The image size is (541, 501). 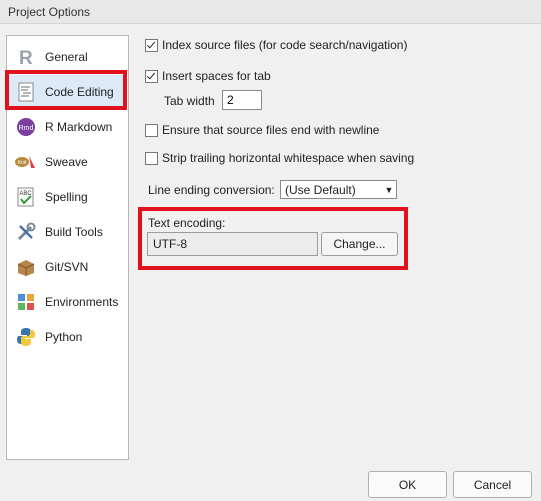 What do you see at coordinates (151, 130) in the screenshot?
I see `ensure-newline-checkbox` at bounding box center [151, 130].